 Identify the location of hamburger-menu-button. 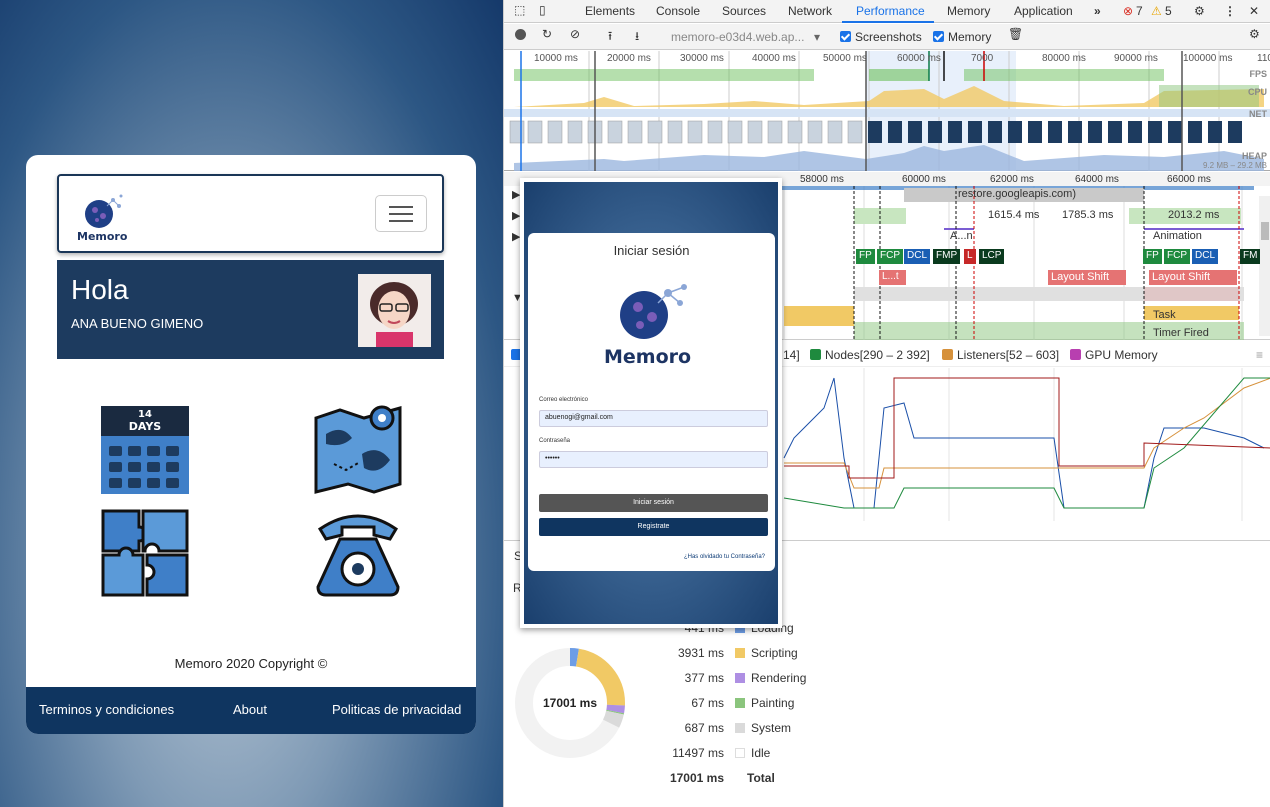
(401, 213).